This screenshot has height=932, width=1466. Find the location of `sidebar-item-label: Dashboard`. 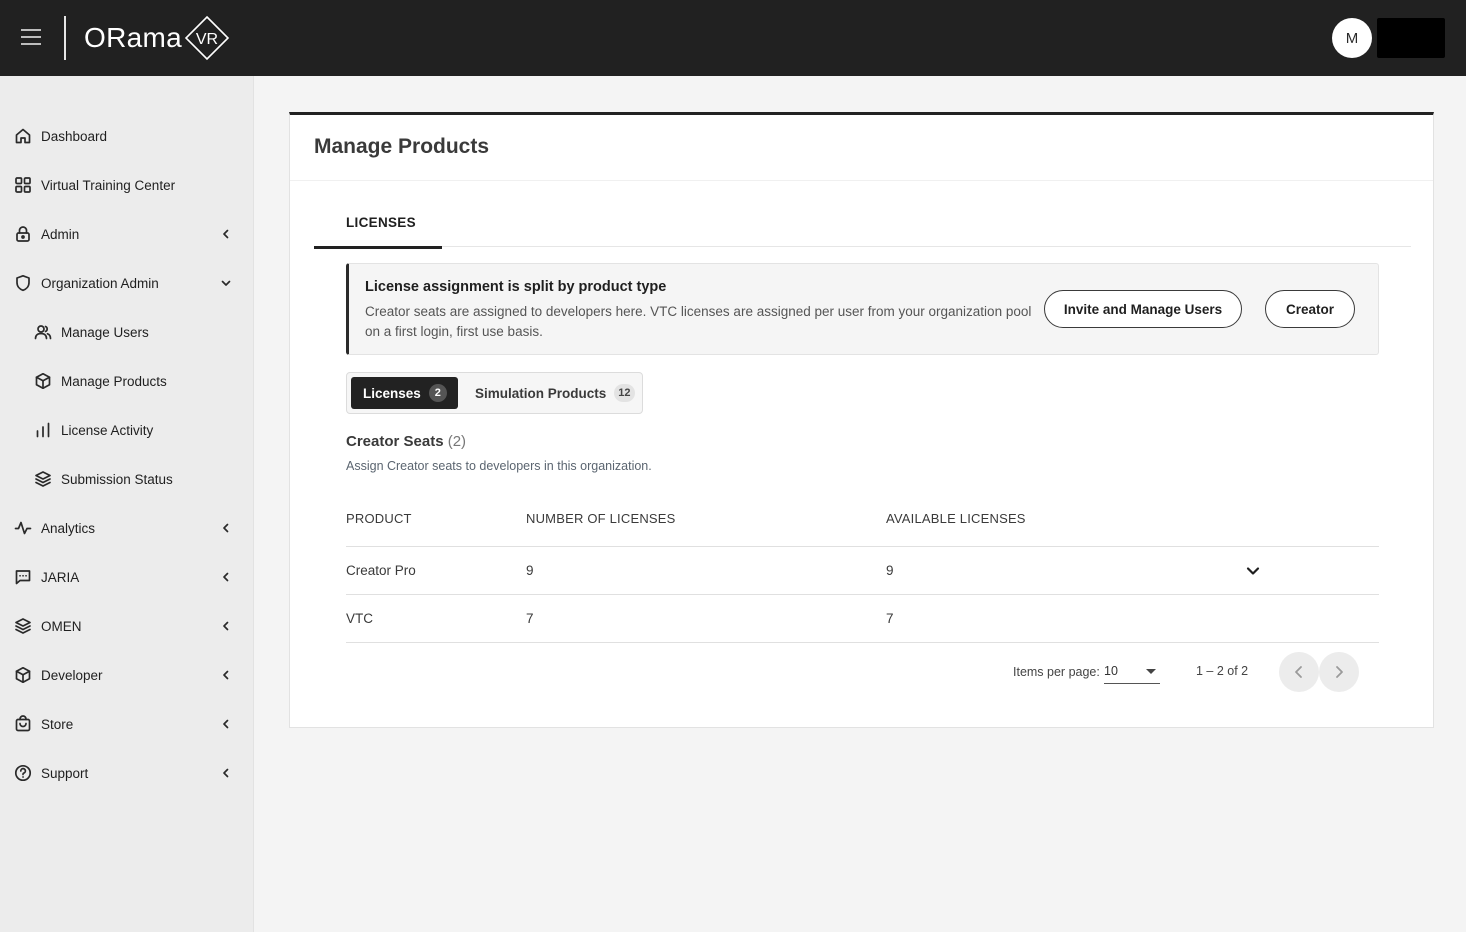

sidebar-item-label: Dashboard is located at coordinates (74, 136).